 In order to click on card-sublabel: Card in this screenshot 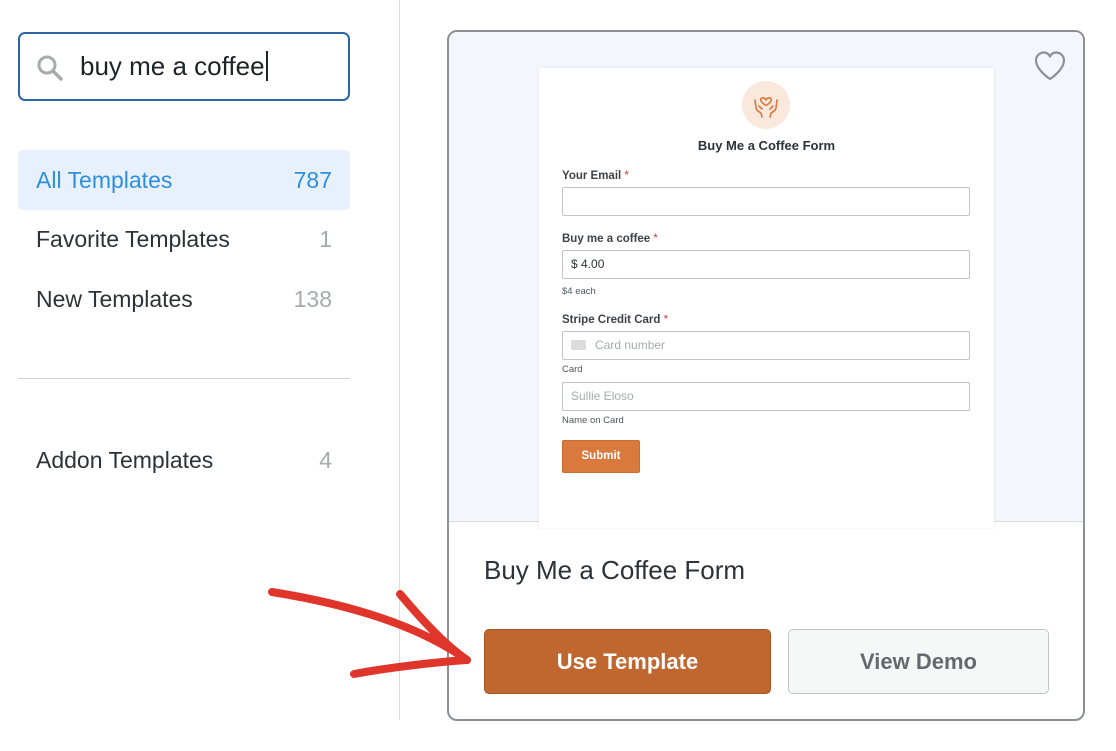, I will do `click(572, 369)`.